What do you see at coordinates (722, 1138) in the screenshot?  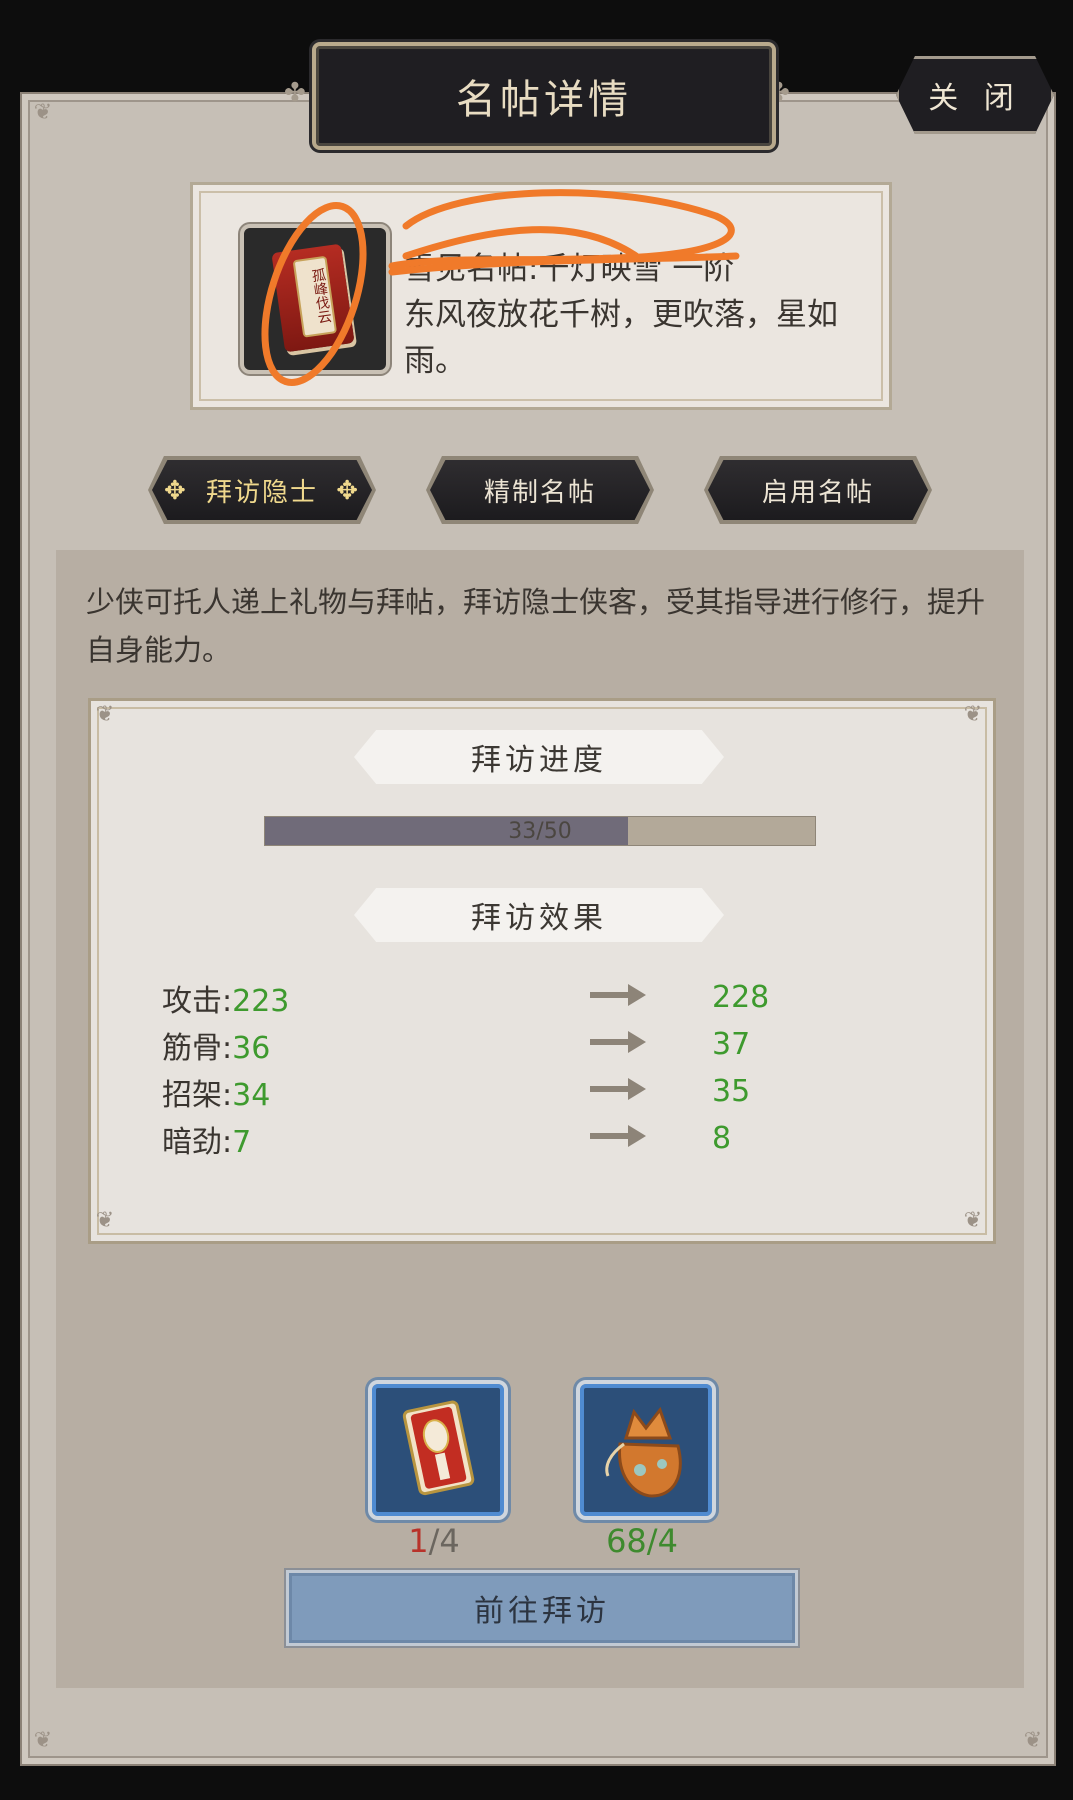 I see `stat-new-value: 8` at bounding box center [722, 1138].